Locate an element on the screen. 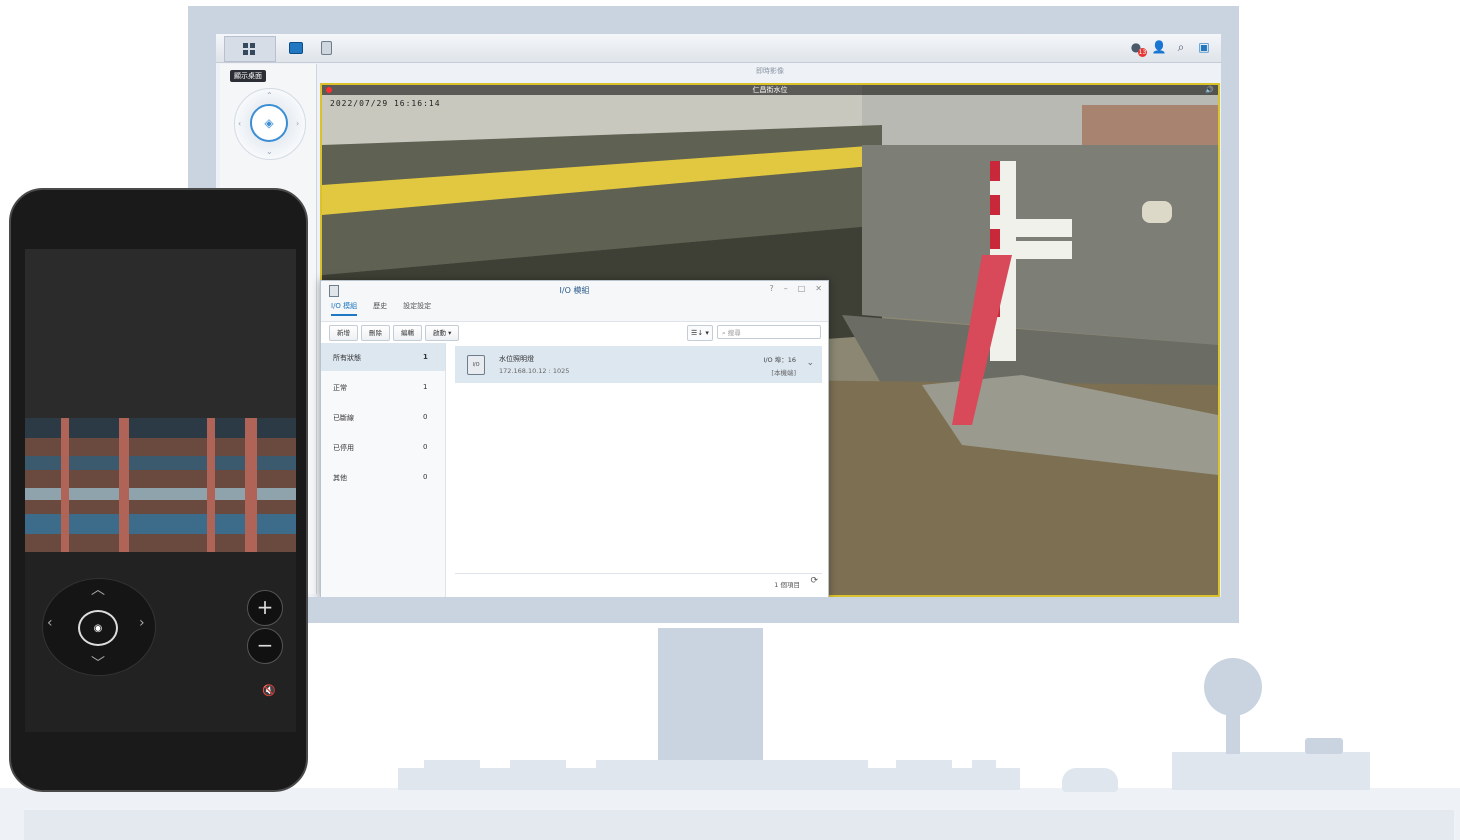 The image size is (1460, 840). joystick-base is located at coordinates (1271, 771).